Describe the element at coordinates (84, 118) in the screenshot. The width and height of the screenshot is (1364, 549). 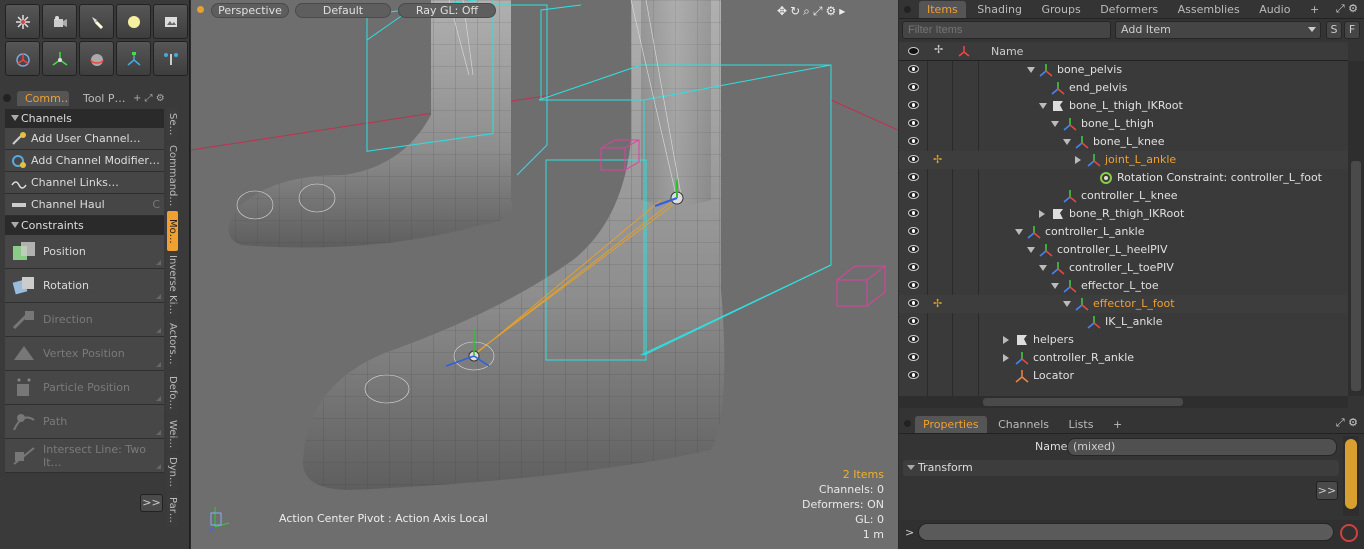
I see `channels-section-header: Channels` at that location.